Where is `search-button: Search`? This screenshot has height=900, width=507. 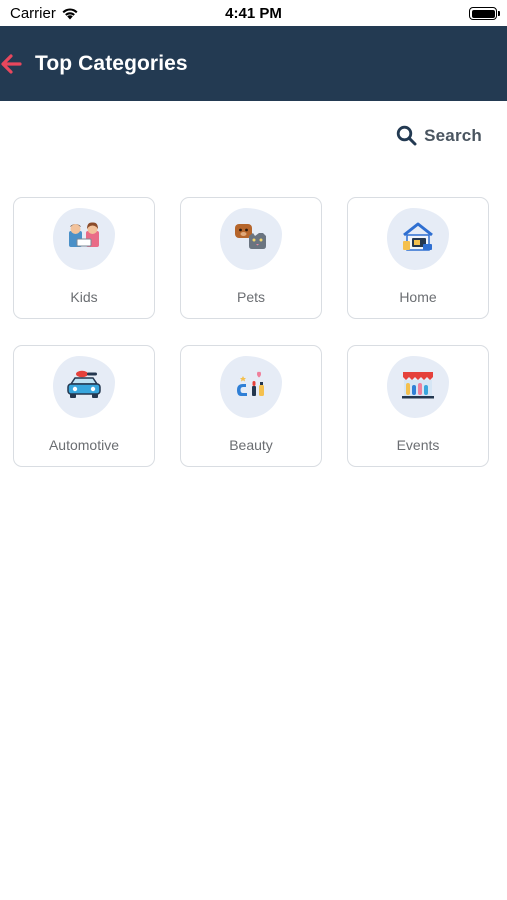
search-button: Search is located at coordinates (439, 135).